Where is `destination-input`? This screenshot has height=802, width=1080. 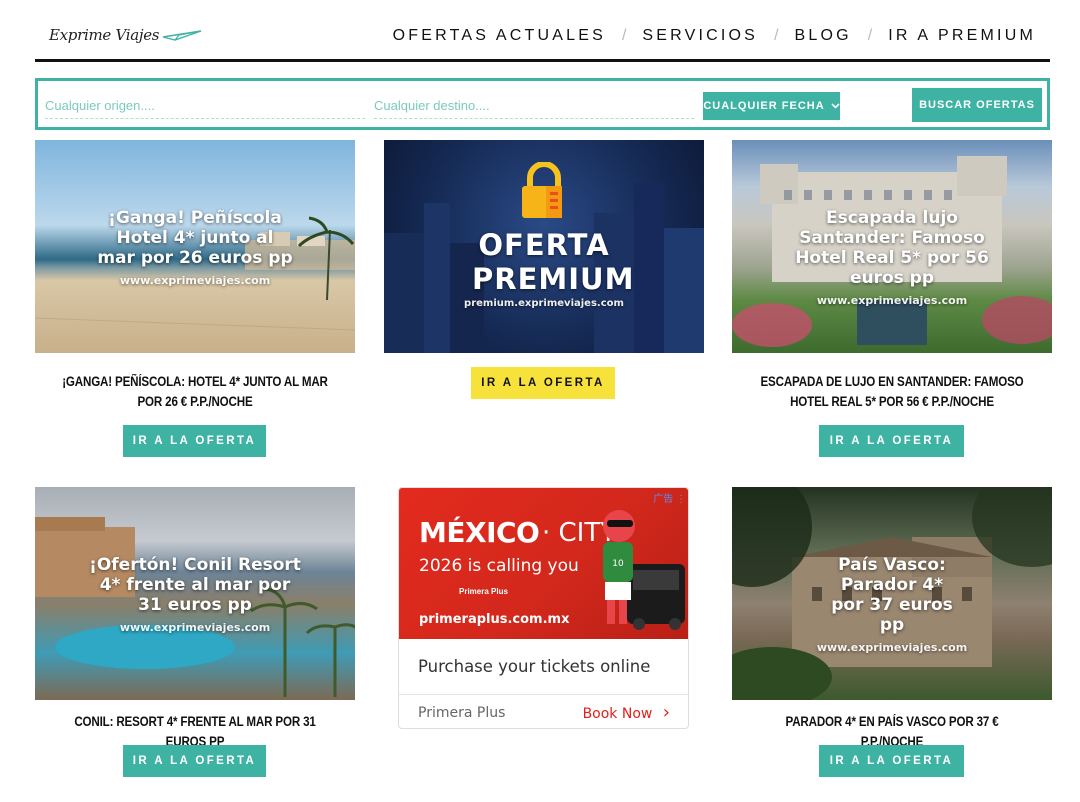
destination-input is located at coordinates (534, 106).